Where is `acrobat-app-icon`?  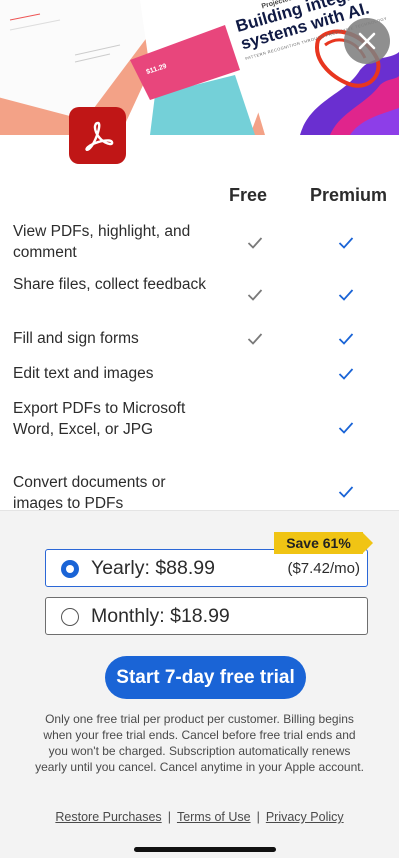 acrobat-app-icon is located at coordinates (97, 135).